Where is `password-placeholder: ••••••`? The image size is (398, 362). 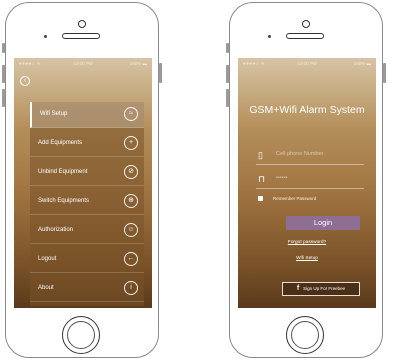
password-placeholder: •••••• is located at coordinates (282, 178).